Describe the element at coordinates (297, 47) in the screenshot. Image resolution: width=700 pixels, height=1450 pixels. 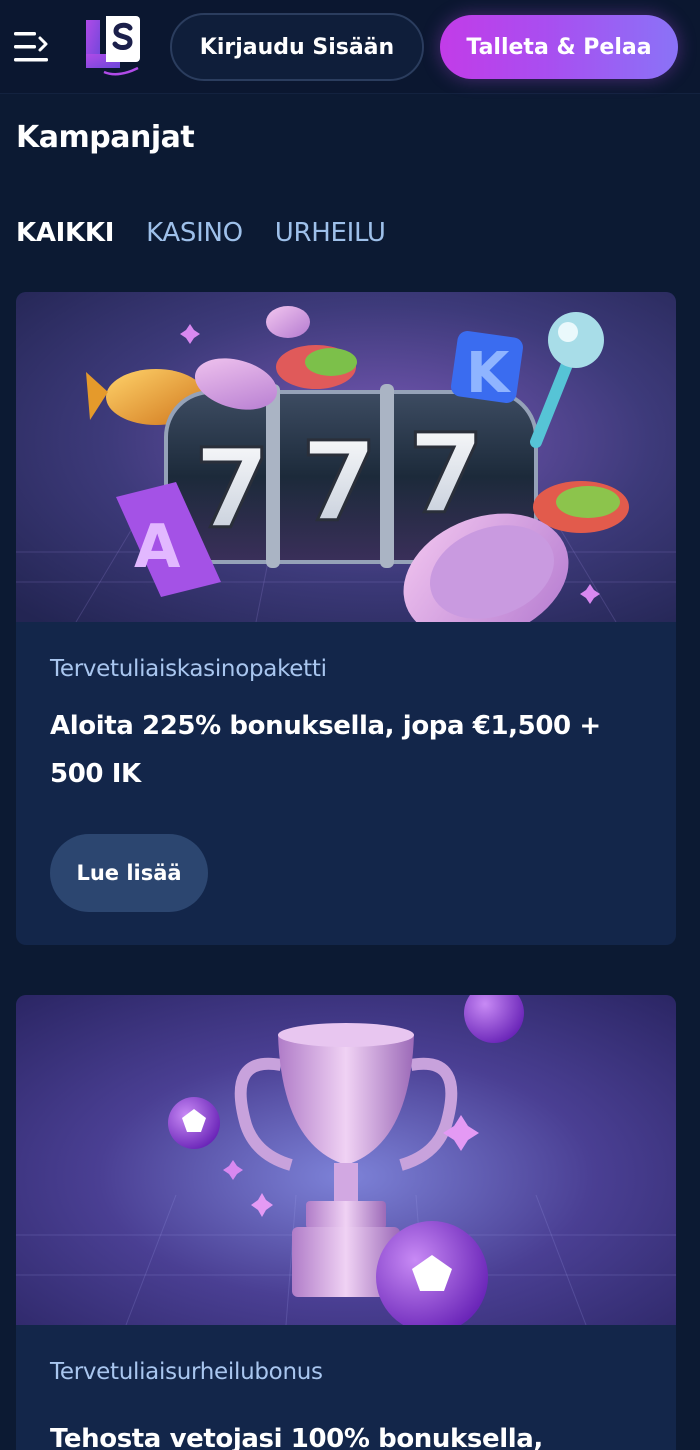
I see `login-button: Kirjaudu Sisään` at that location.